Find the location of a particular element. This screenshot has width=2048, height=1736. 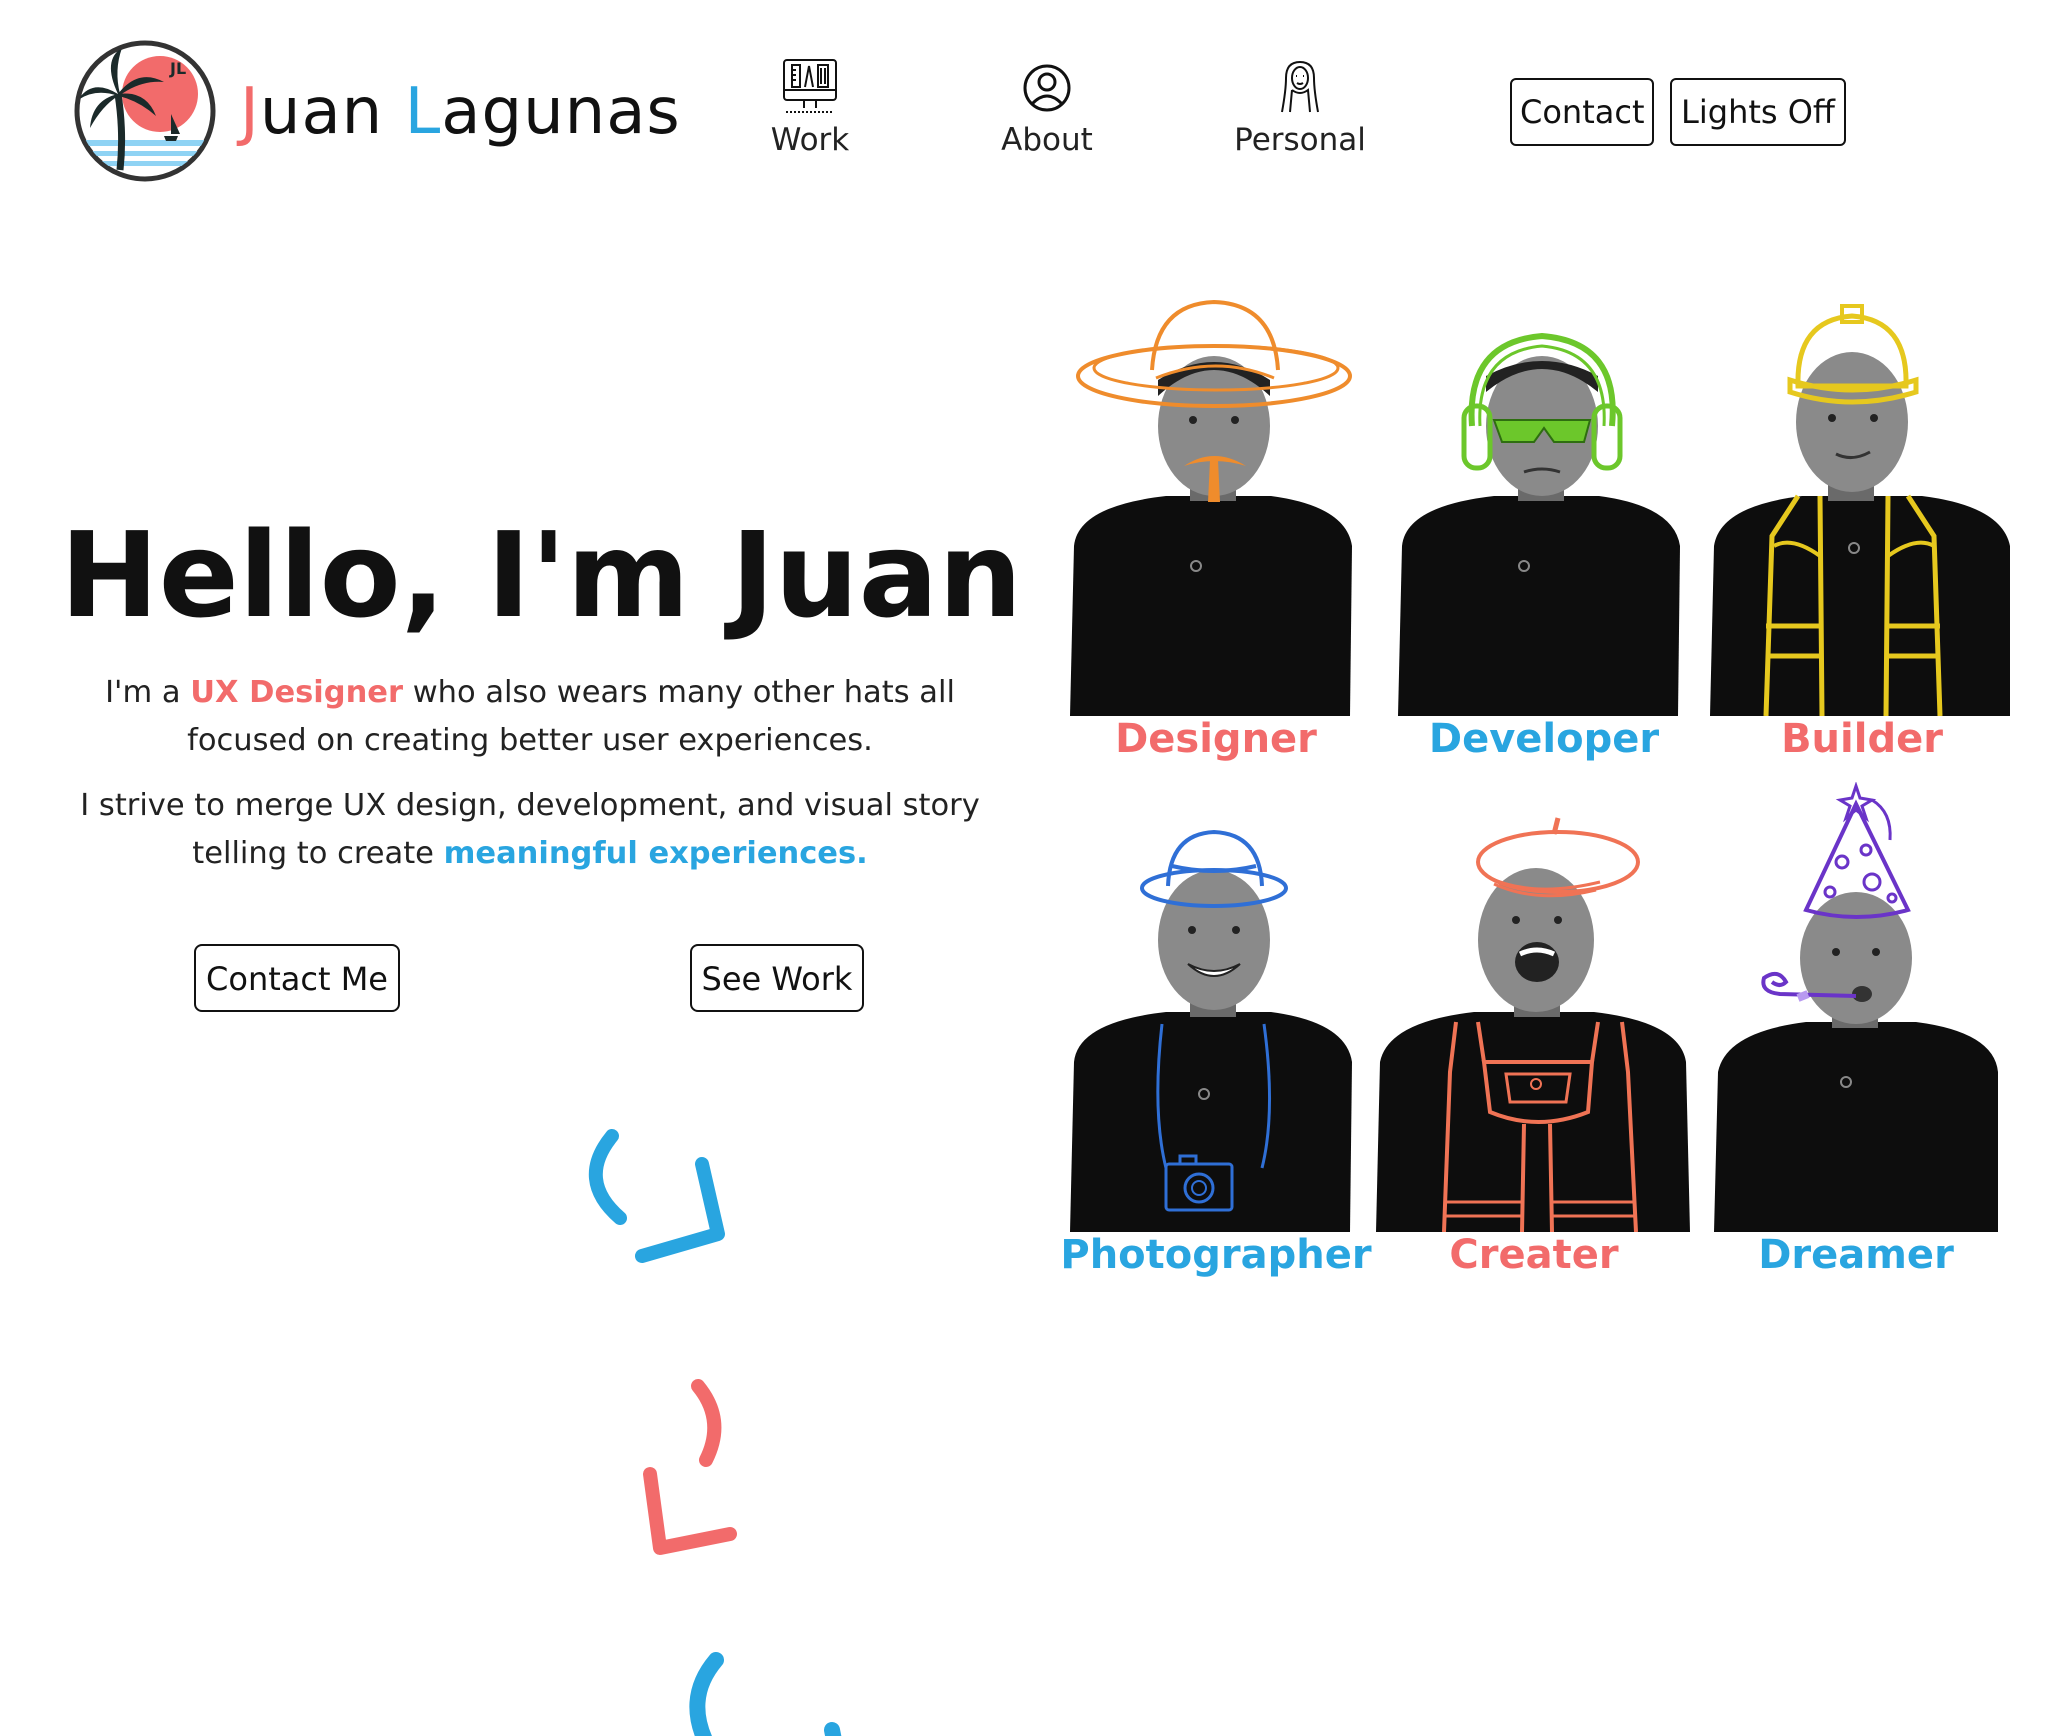

blue-curved-arrow-icon is located at coordinates (656, 1196).